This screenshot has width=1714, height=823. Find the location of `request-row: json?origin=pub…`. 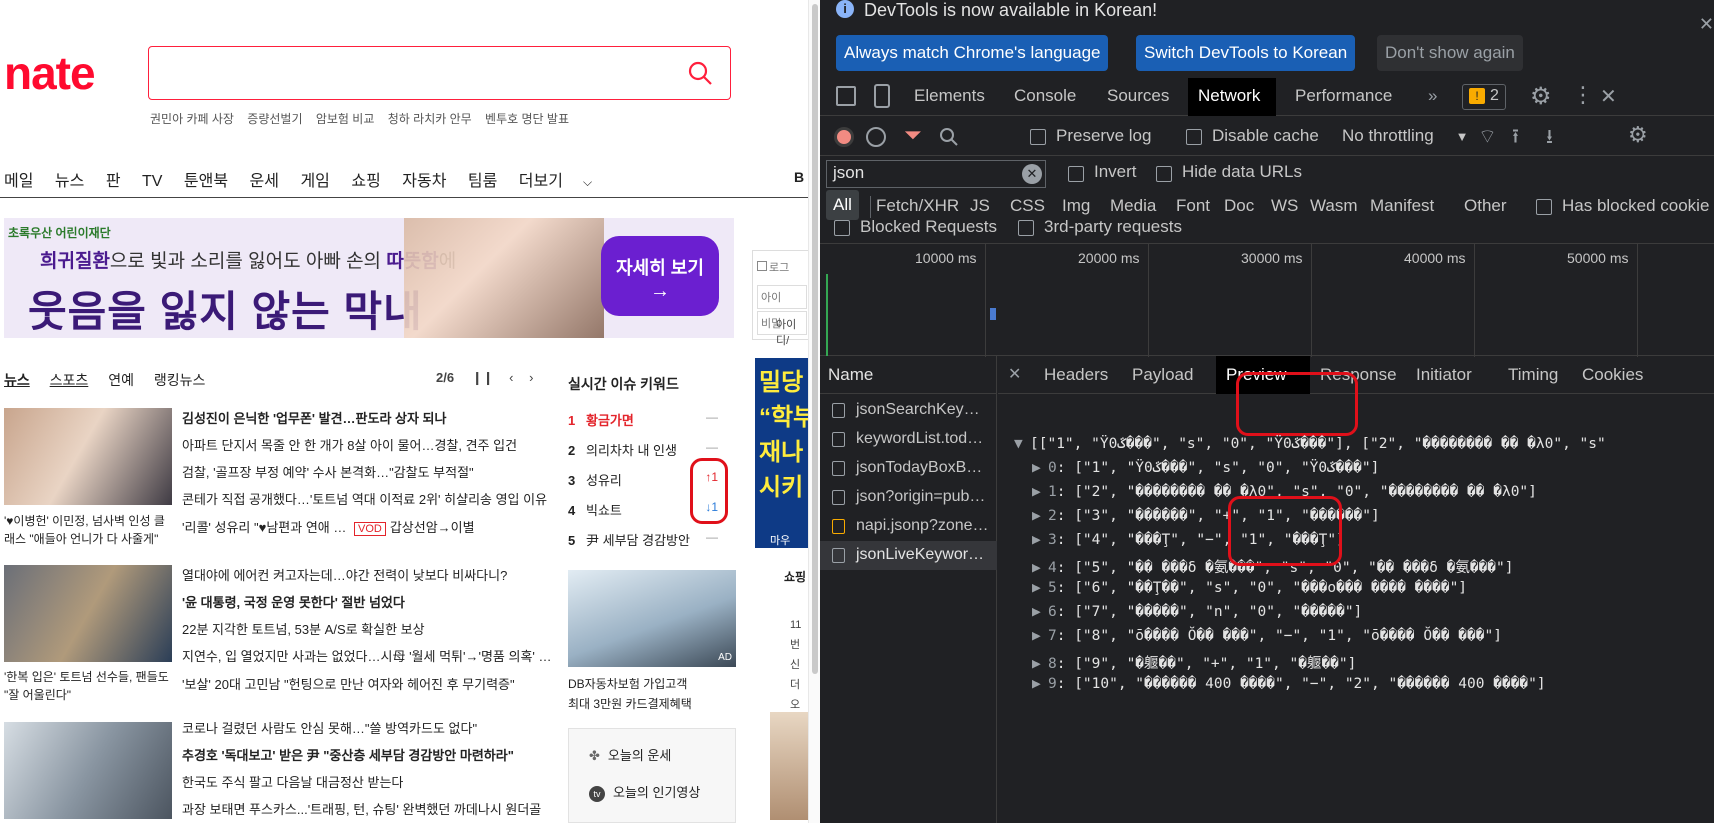

request-row: json?origin=pub… is located at coordinates (908, 497).